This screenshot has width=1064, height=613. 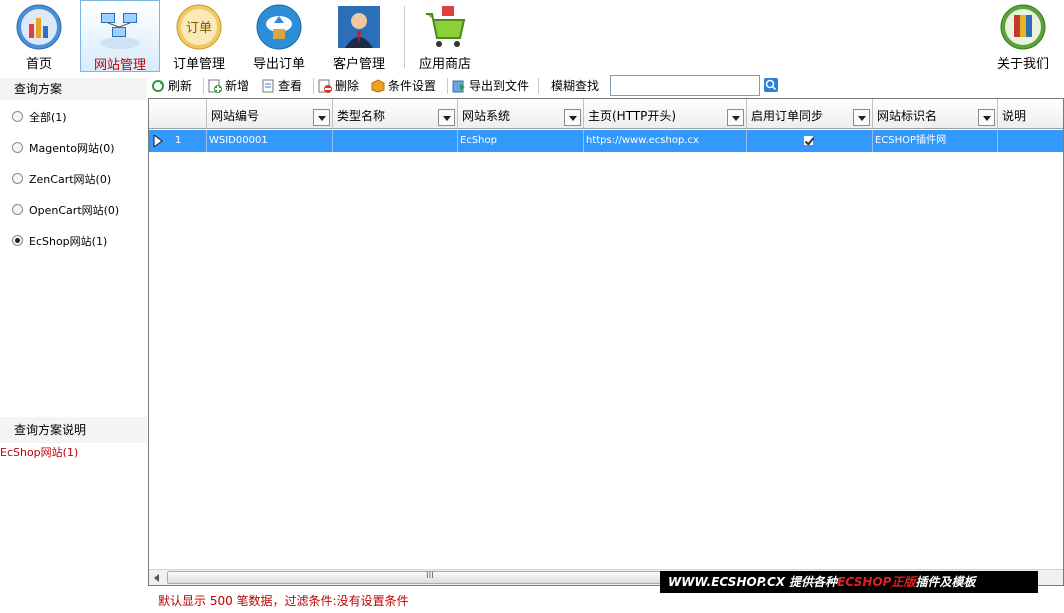 What do you see at coordinates (575, 86) in the screenshot?
I see `fuzzy-search-label: 模糊查找` at bounding box center [575, 86].